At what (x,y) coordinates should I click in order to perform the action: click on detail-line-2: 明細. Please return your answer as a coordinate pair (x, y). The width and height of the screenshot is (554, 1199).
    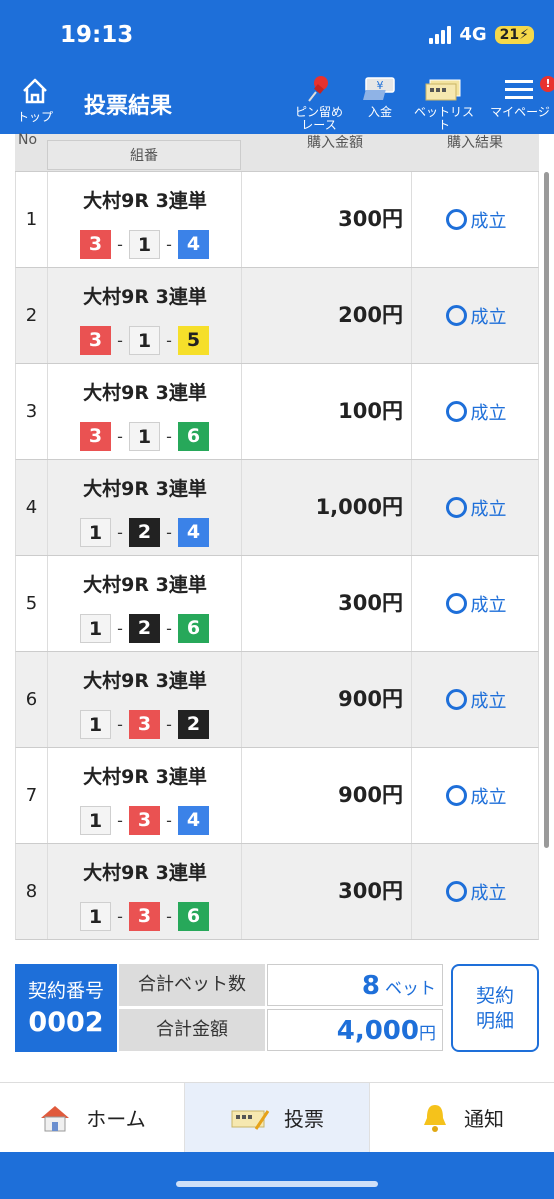
    Looking at the image, I should click on (494, 1021).